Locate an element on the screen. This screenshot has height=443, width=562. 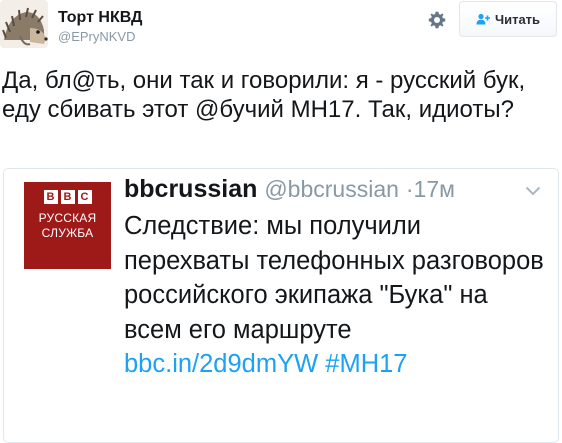
avatar is located at coordinates (24, 24).